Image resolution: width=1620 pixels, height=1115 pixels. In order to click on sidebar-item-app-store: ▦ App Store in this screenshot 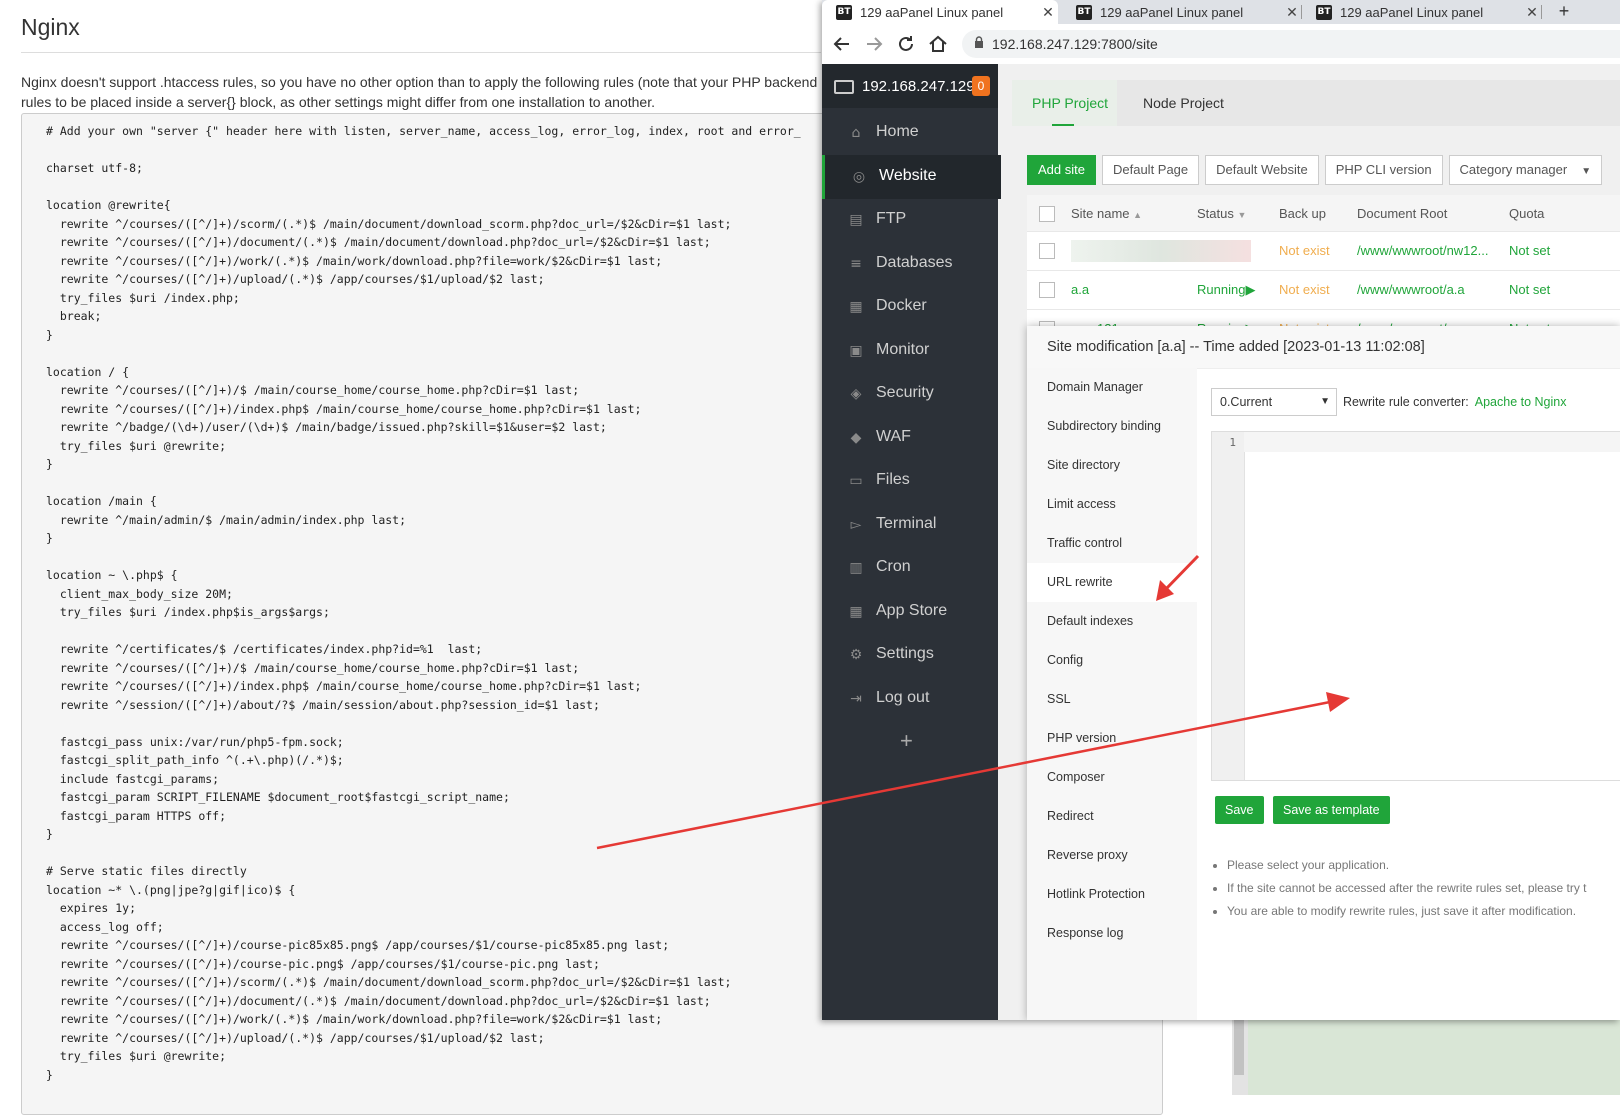, I will do `click(910, 612)`.